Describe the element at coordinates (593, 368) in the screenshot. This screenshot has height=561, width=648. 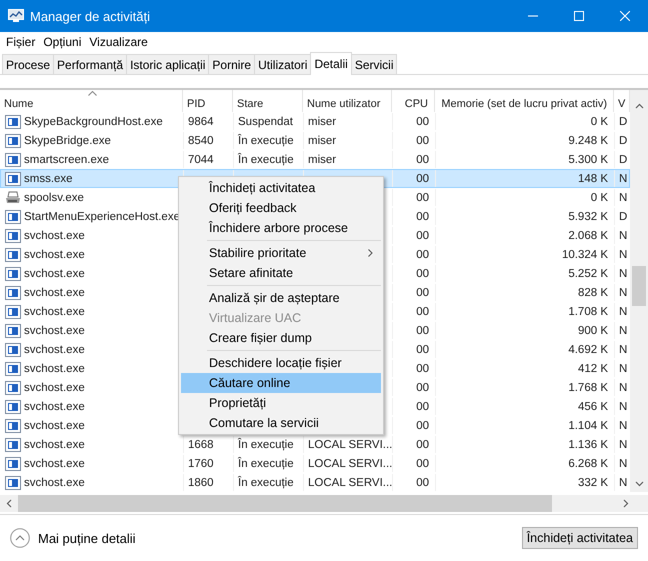
I see `table-cell: 412 K` at that location.